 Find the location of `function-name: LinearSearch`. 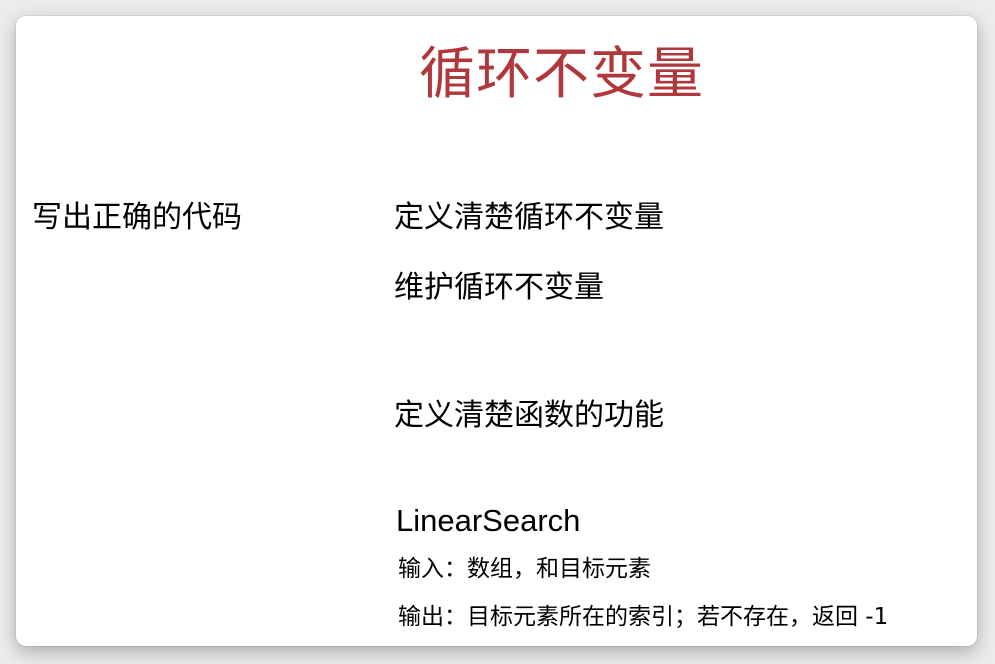

function-name: LinearSearch is located at coordinates (488, 520).